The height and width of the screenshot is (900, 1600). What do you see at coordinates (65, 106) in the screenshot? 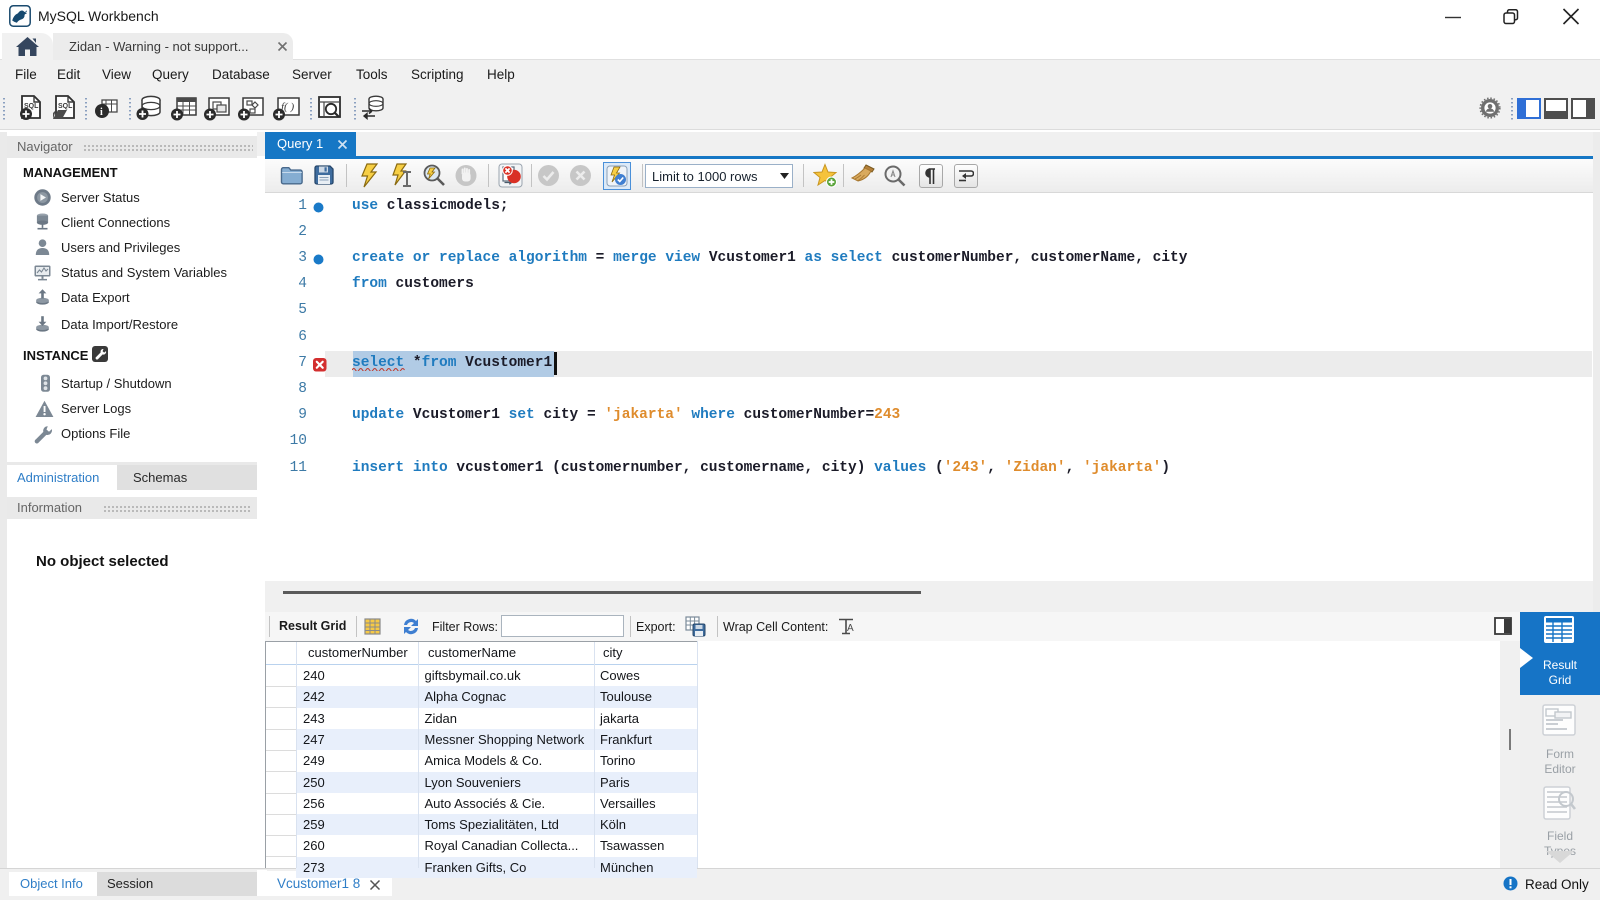
I see `svg-text: SQL` at bounding box center [65, 106].